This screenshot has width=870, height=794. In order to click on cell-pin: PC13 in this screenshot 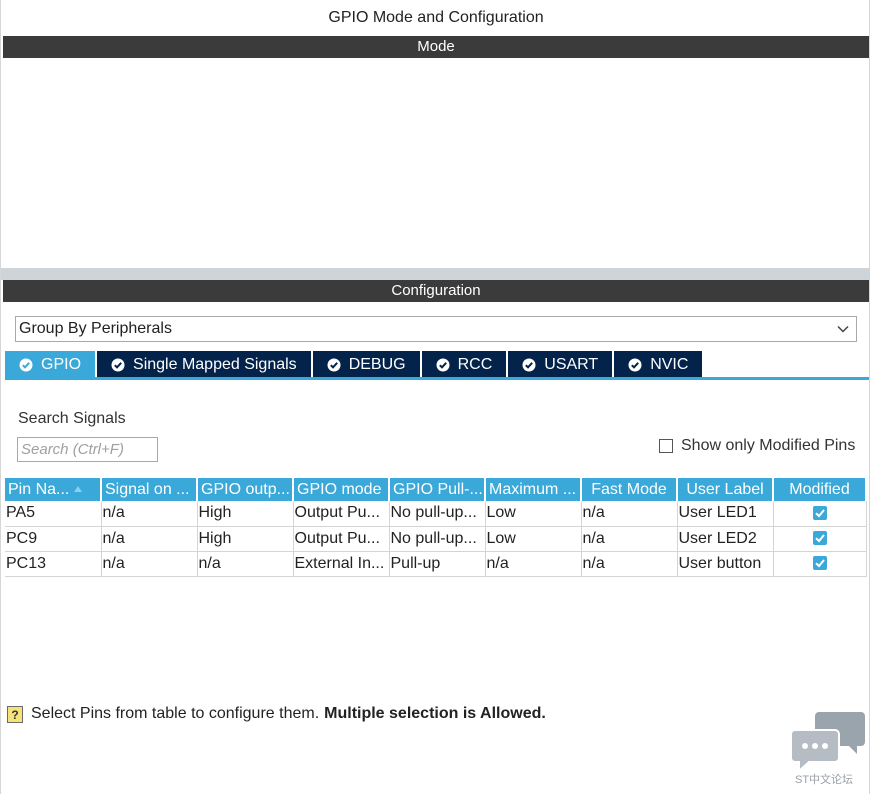, I will do `click(53, 564)`.